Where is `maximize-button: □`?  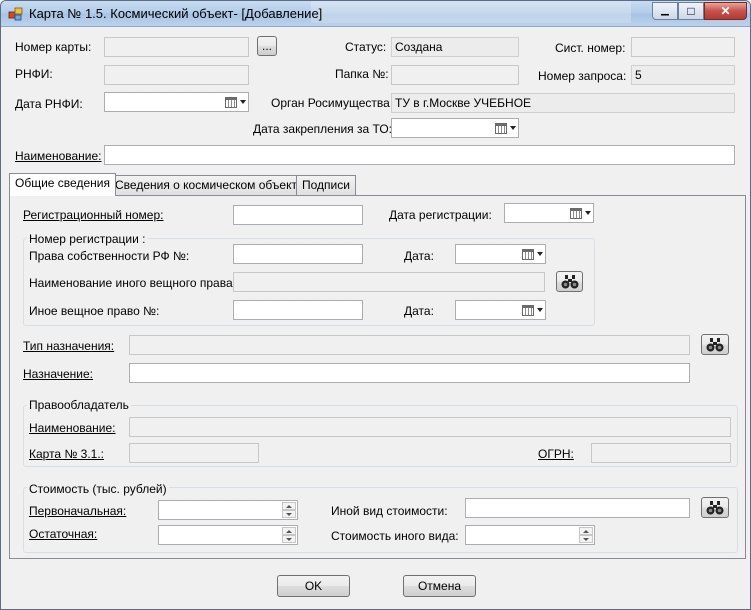
maximize-button: □ is located at coordinates (691, 11).